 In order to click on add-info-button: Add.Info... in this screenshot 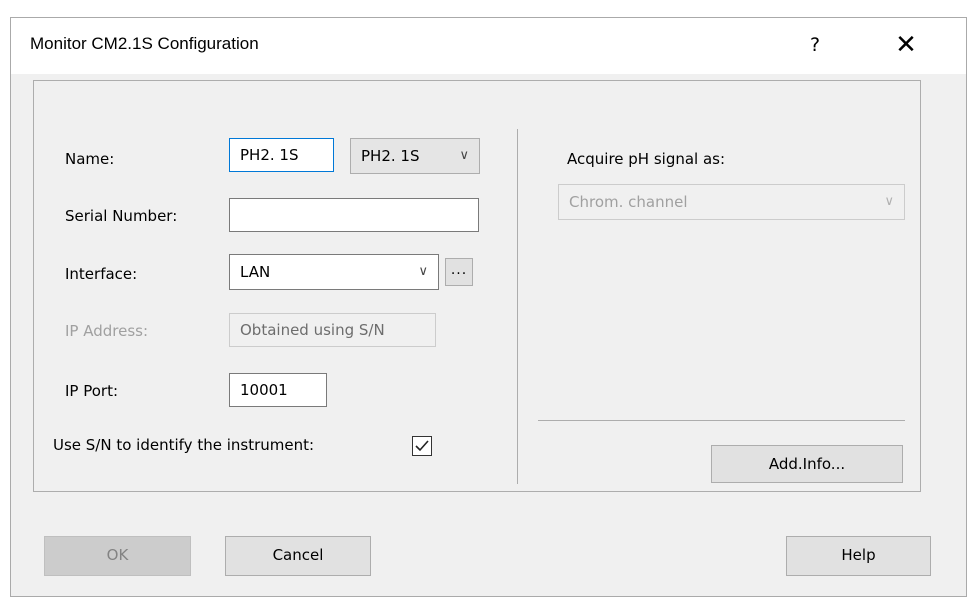, I will do `click(807, 464)`.